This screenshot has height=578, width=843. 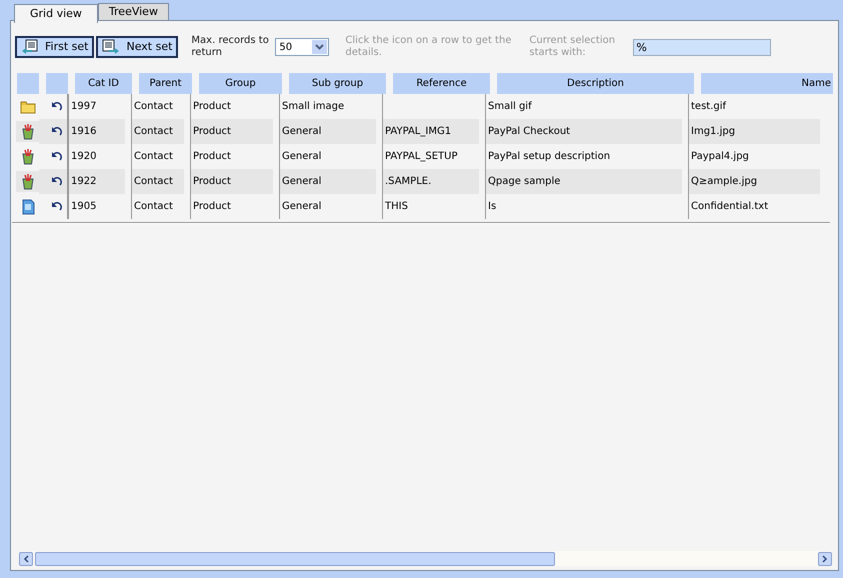 I want to click on hint-text: Click the icon on a row to get the details., so click(x=428, y=47).